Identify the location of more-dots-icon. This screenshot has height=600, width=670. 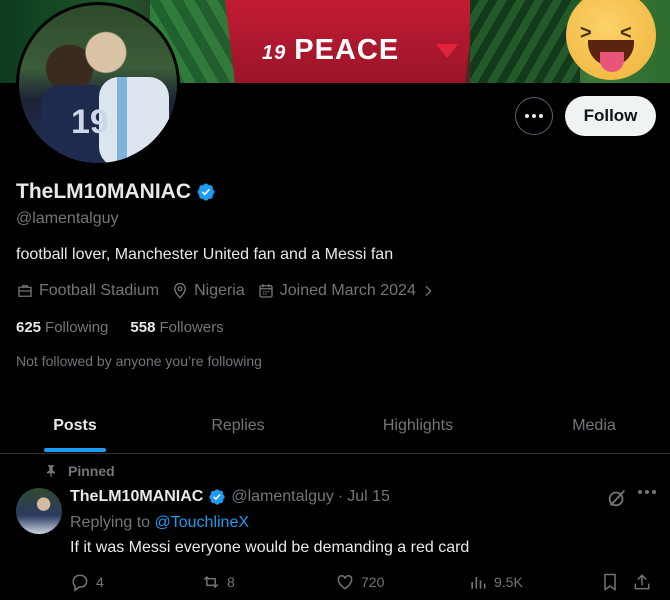
(534, 116).